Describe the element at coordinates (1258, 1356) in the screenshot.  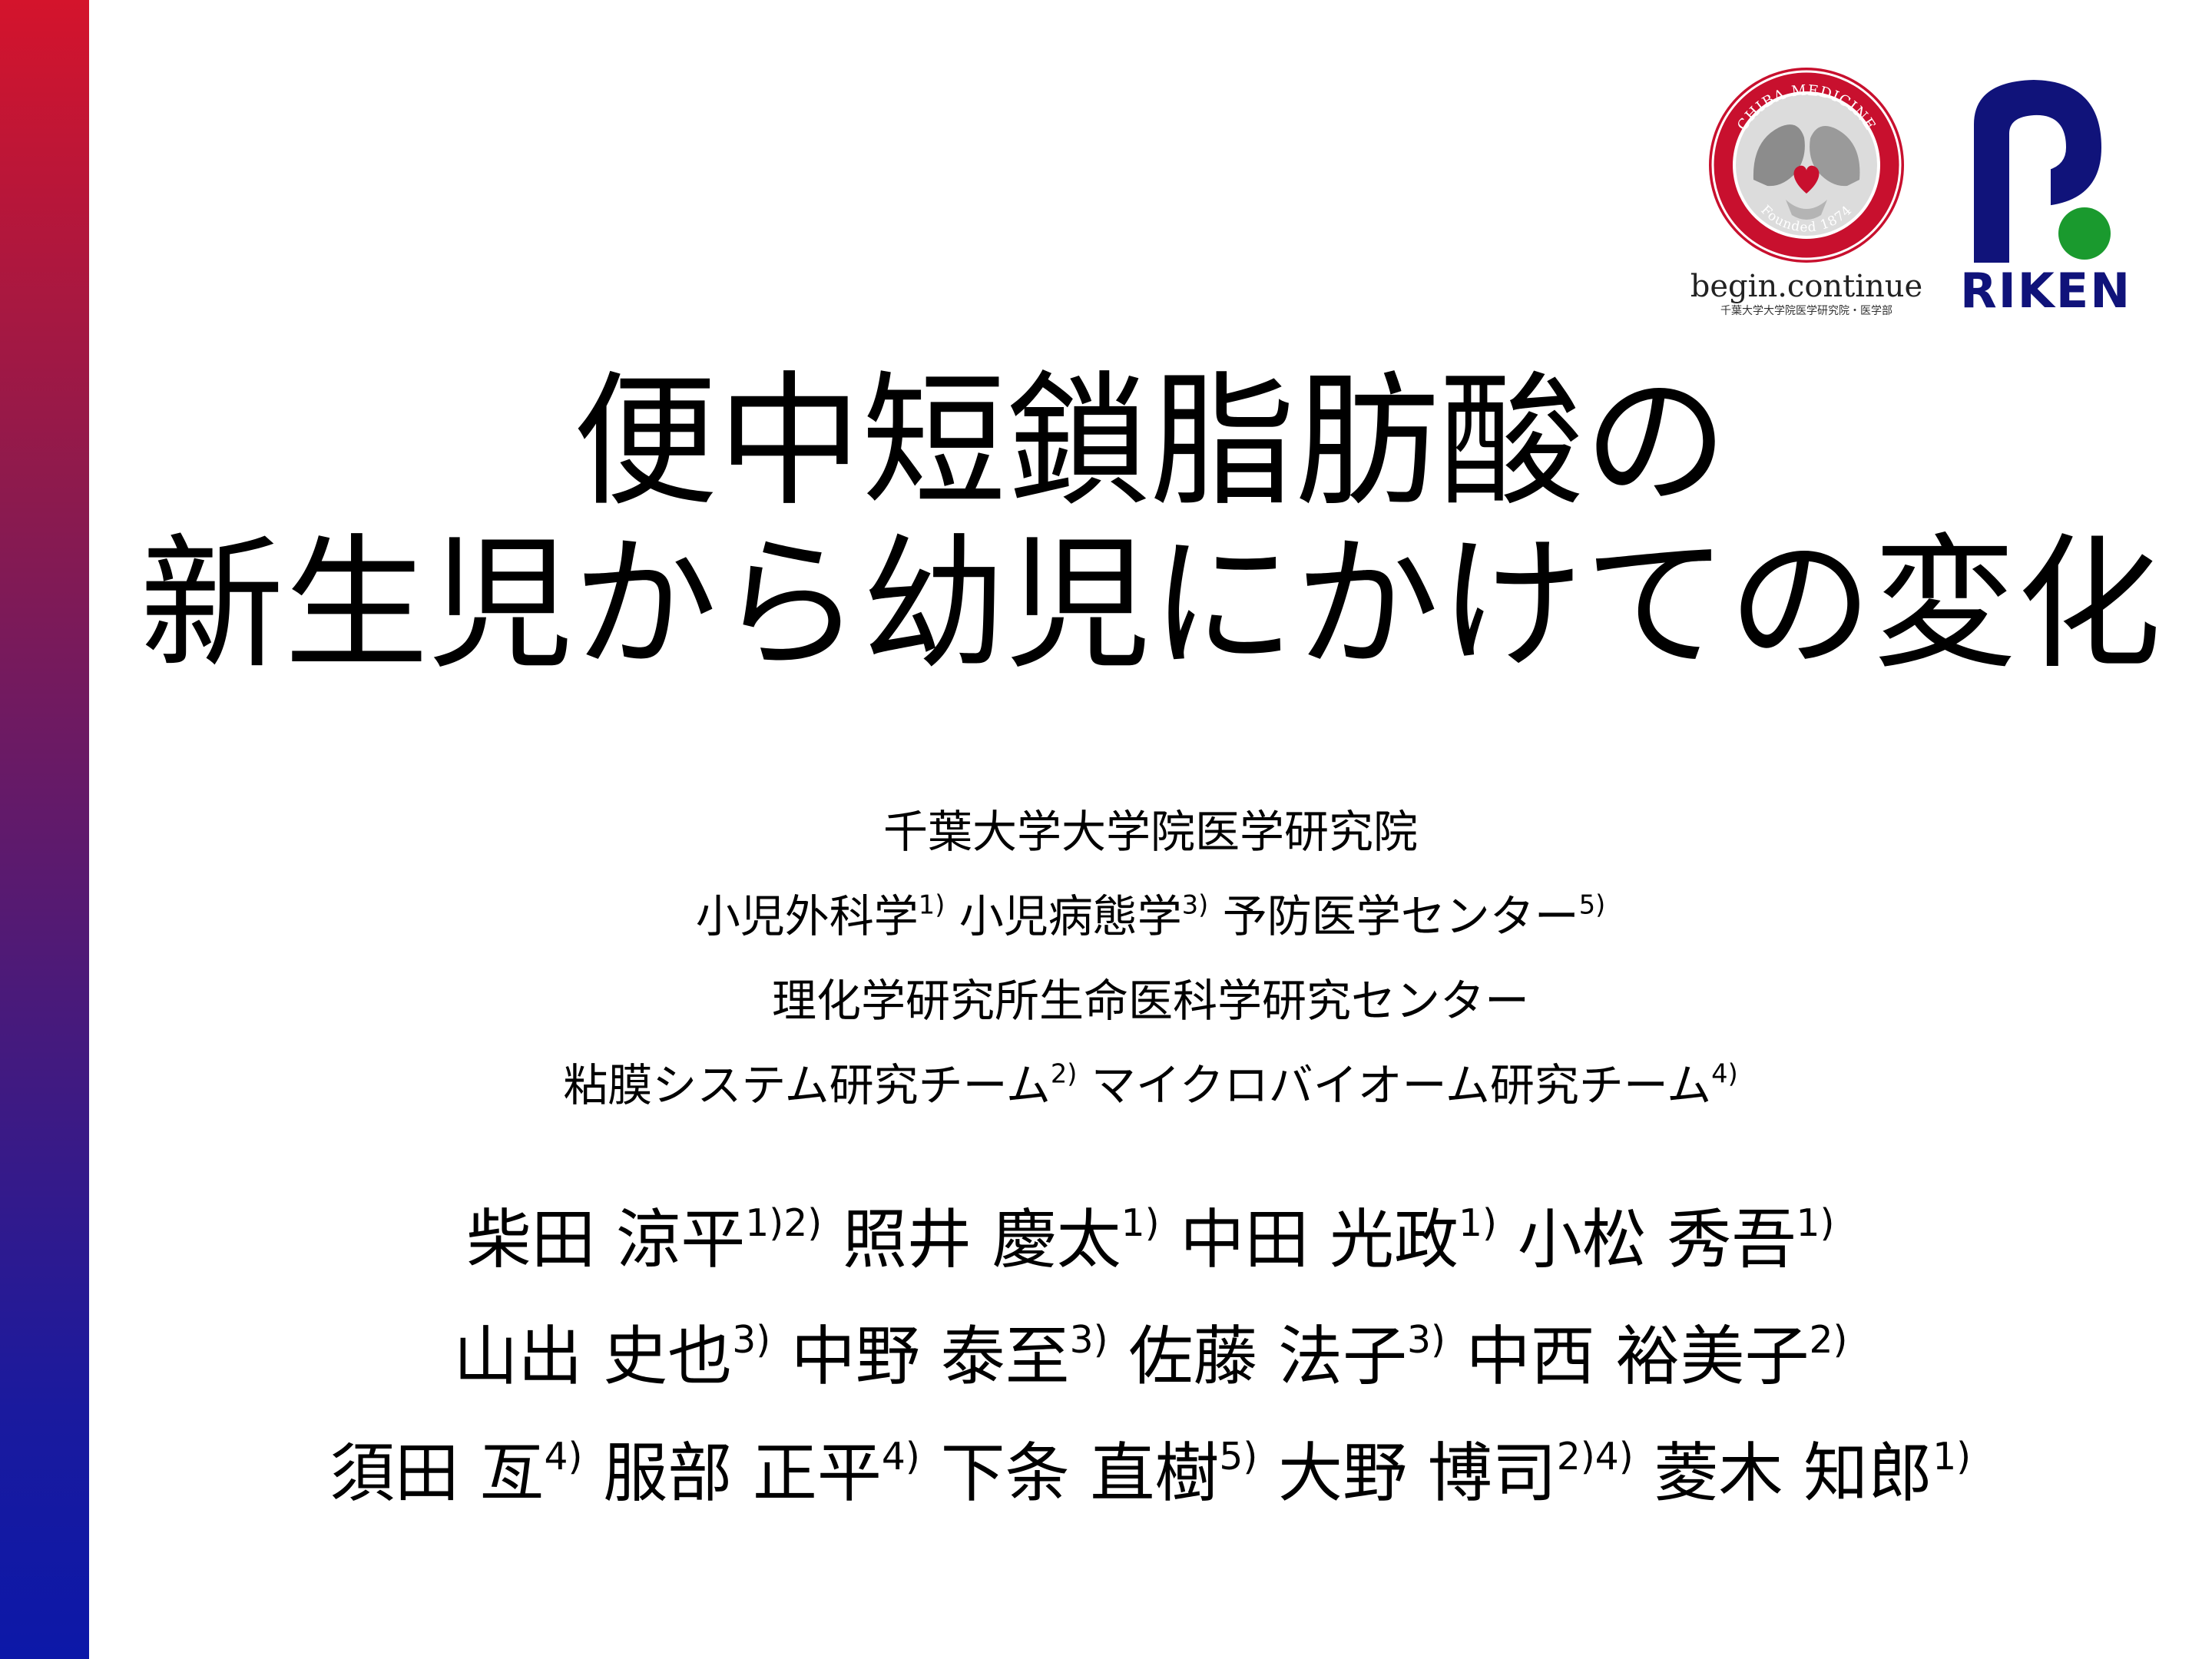
I see `text-segment: 佐藤 法子` at that location.